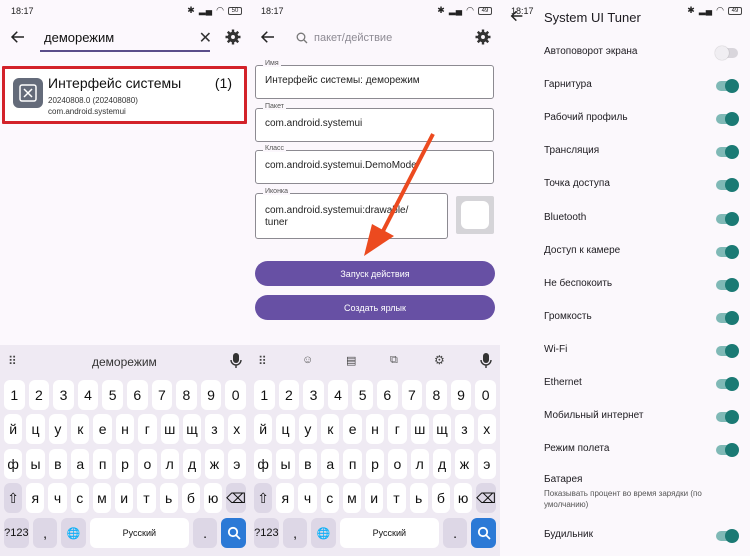 The height and width of the screenshot is (556, 750). I want to click on key: ж, so click(464, 464).